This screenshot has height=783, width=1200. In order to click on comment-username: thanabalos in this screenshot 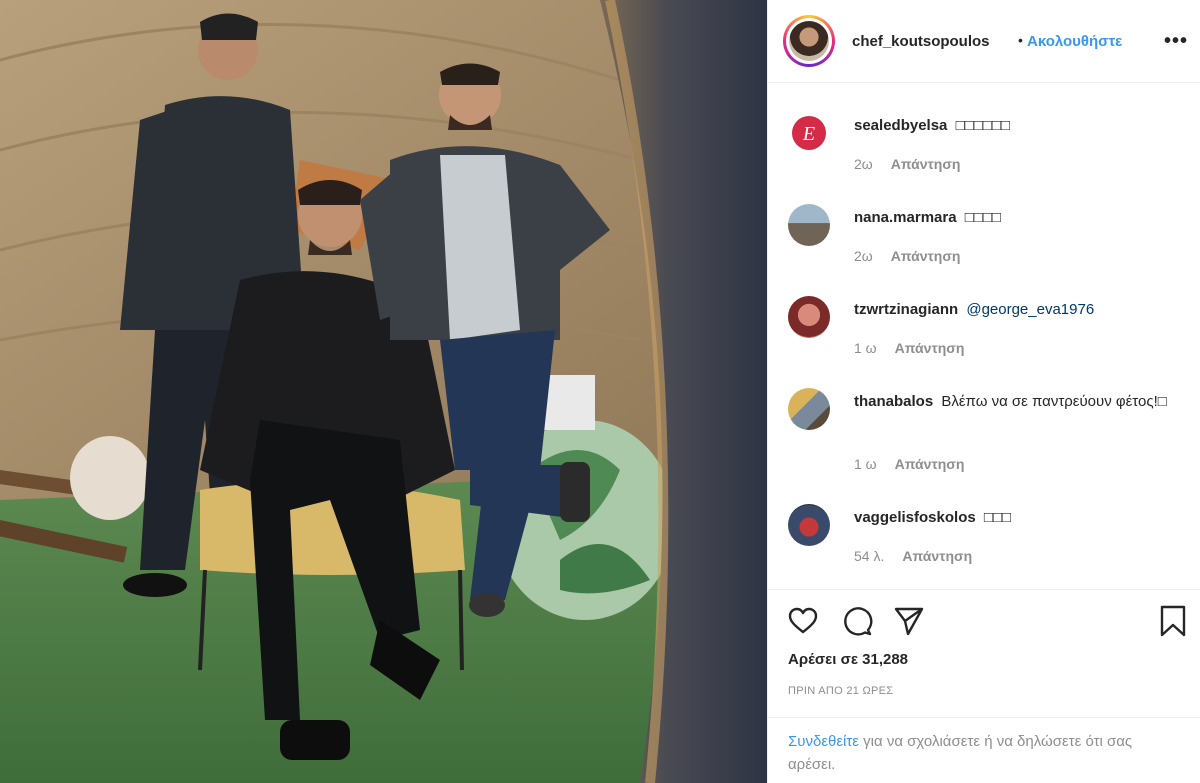, I will do `click(893, 401)`.